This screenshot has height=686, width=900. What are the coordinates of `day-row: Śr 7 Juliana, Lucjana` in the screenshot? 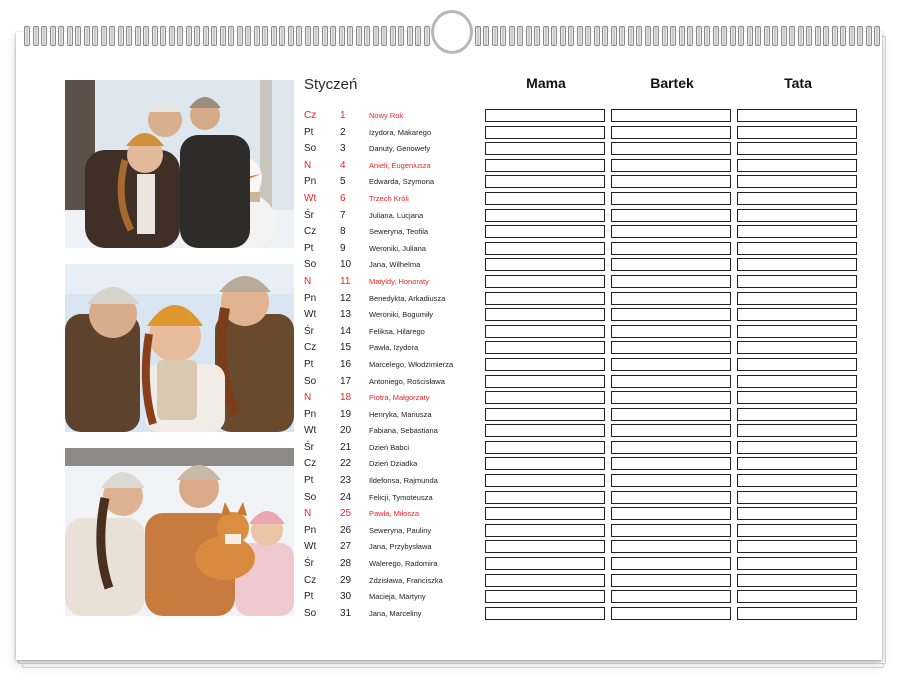 It's located at (584, 216).